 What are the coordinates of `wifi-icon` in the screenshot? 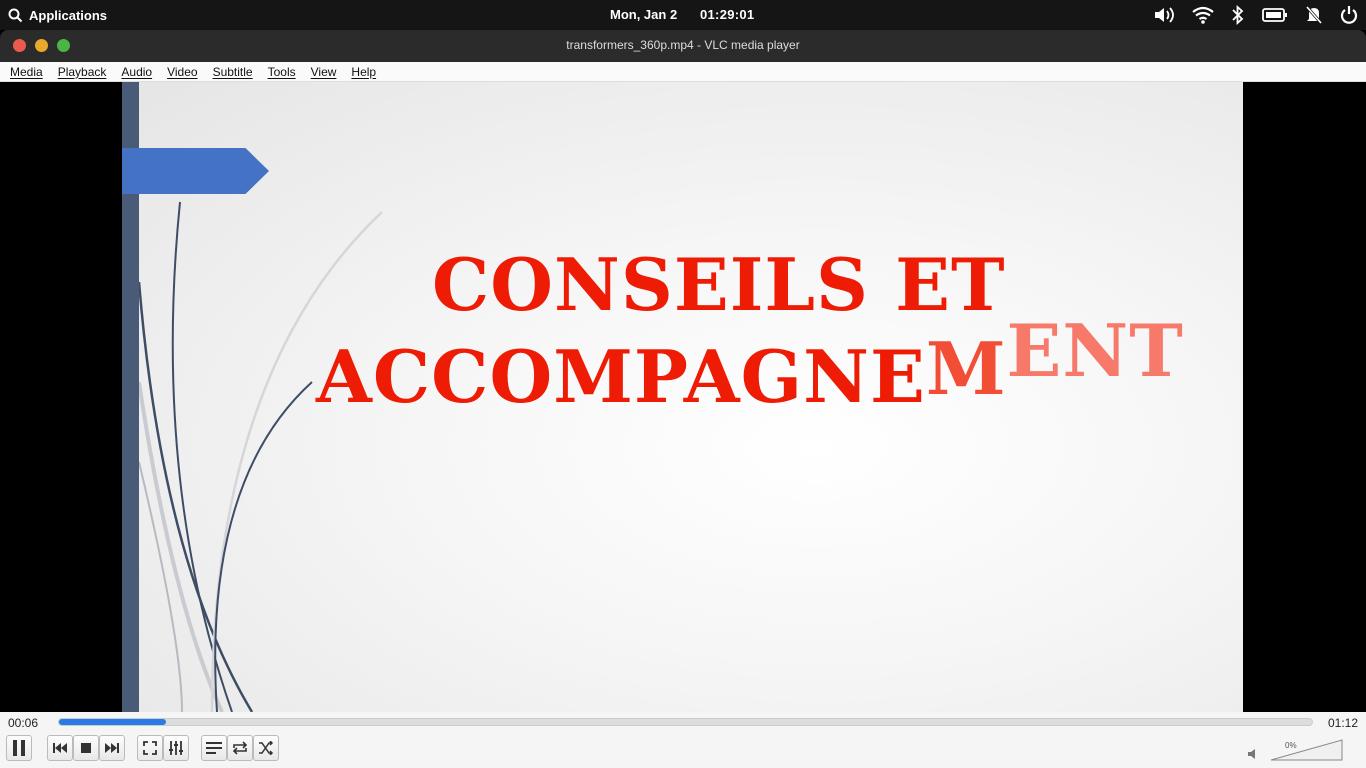 It's located at (1203, 15).